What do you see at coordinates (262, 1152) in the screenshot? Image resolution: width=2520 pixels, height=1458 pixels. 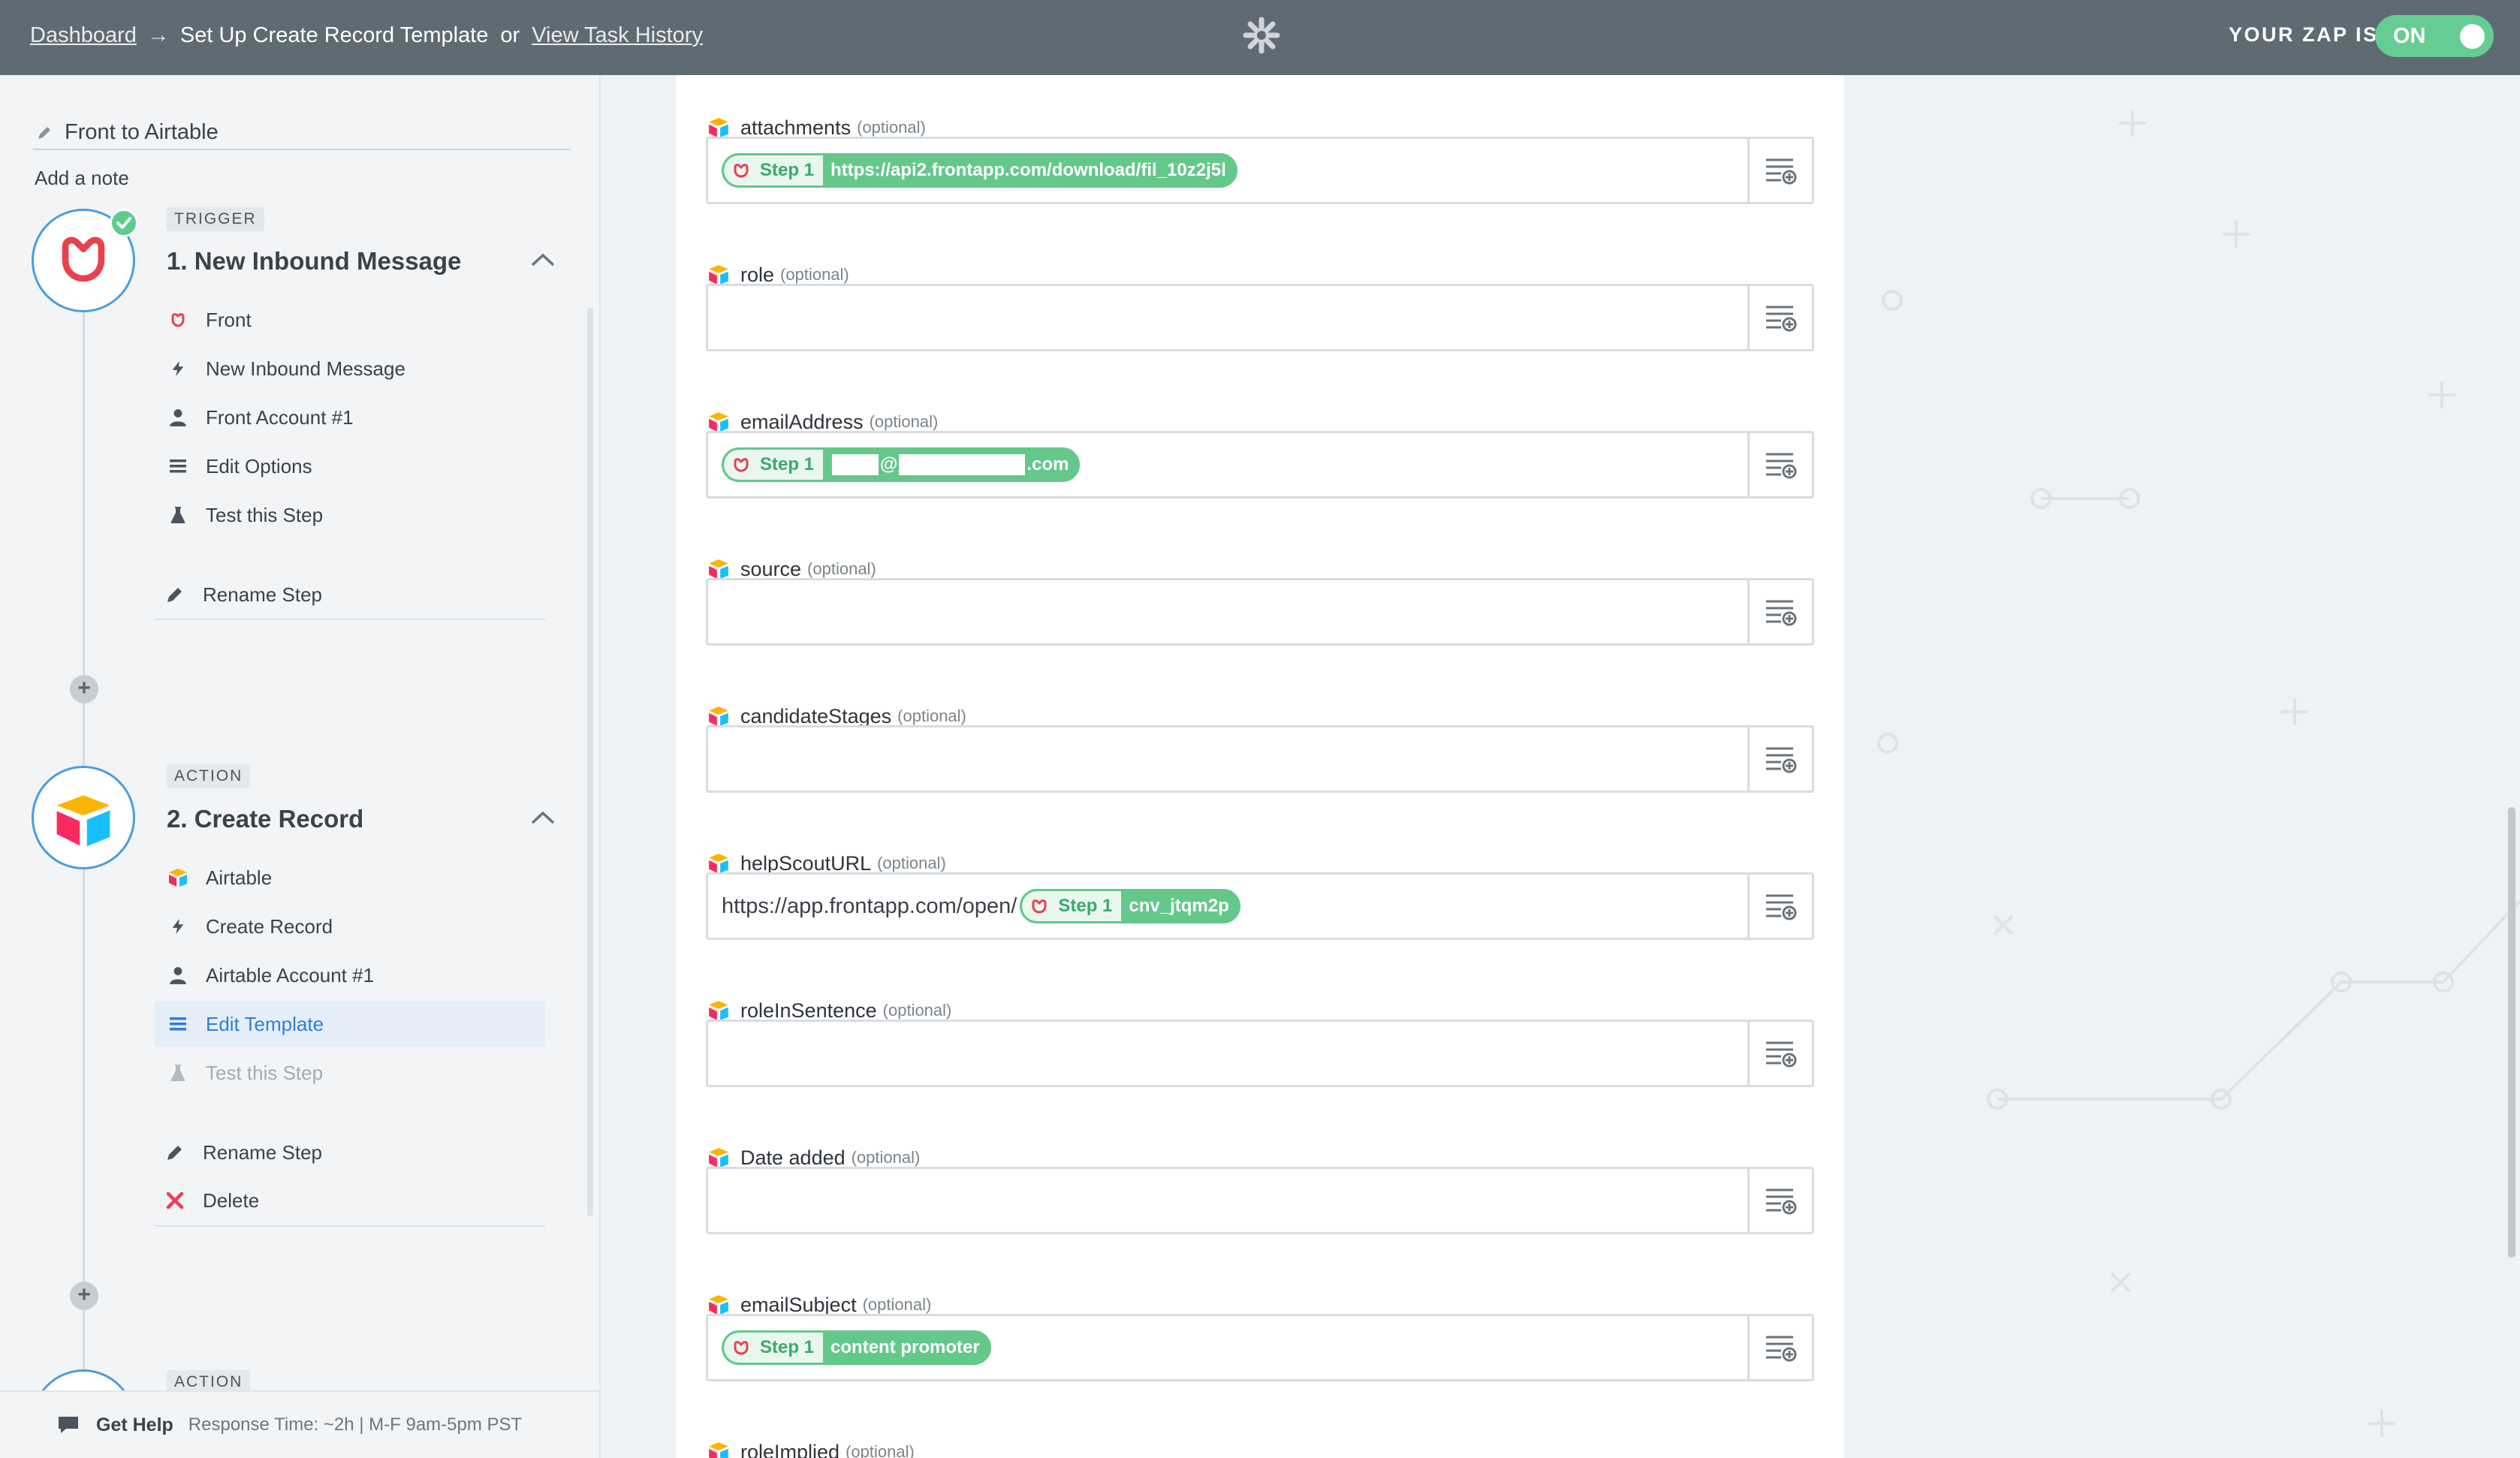 I see `step-2-rename-label: Rename Step` at bounding box center [262, 1152].